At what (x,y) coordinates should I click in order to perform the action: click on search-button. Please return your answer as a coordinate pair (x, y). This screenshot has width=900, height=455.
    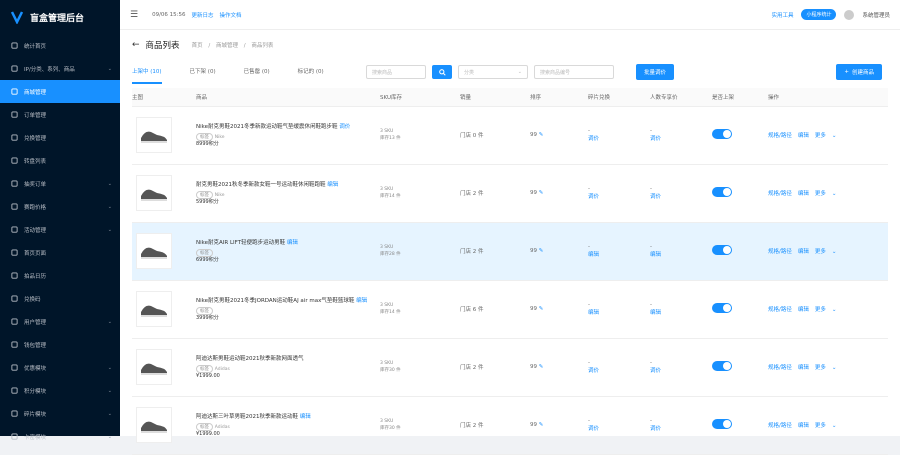
    Looking at the image, I should click on (442, 72).